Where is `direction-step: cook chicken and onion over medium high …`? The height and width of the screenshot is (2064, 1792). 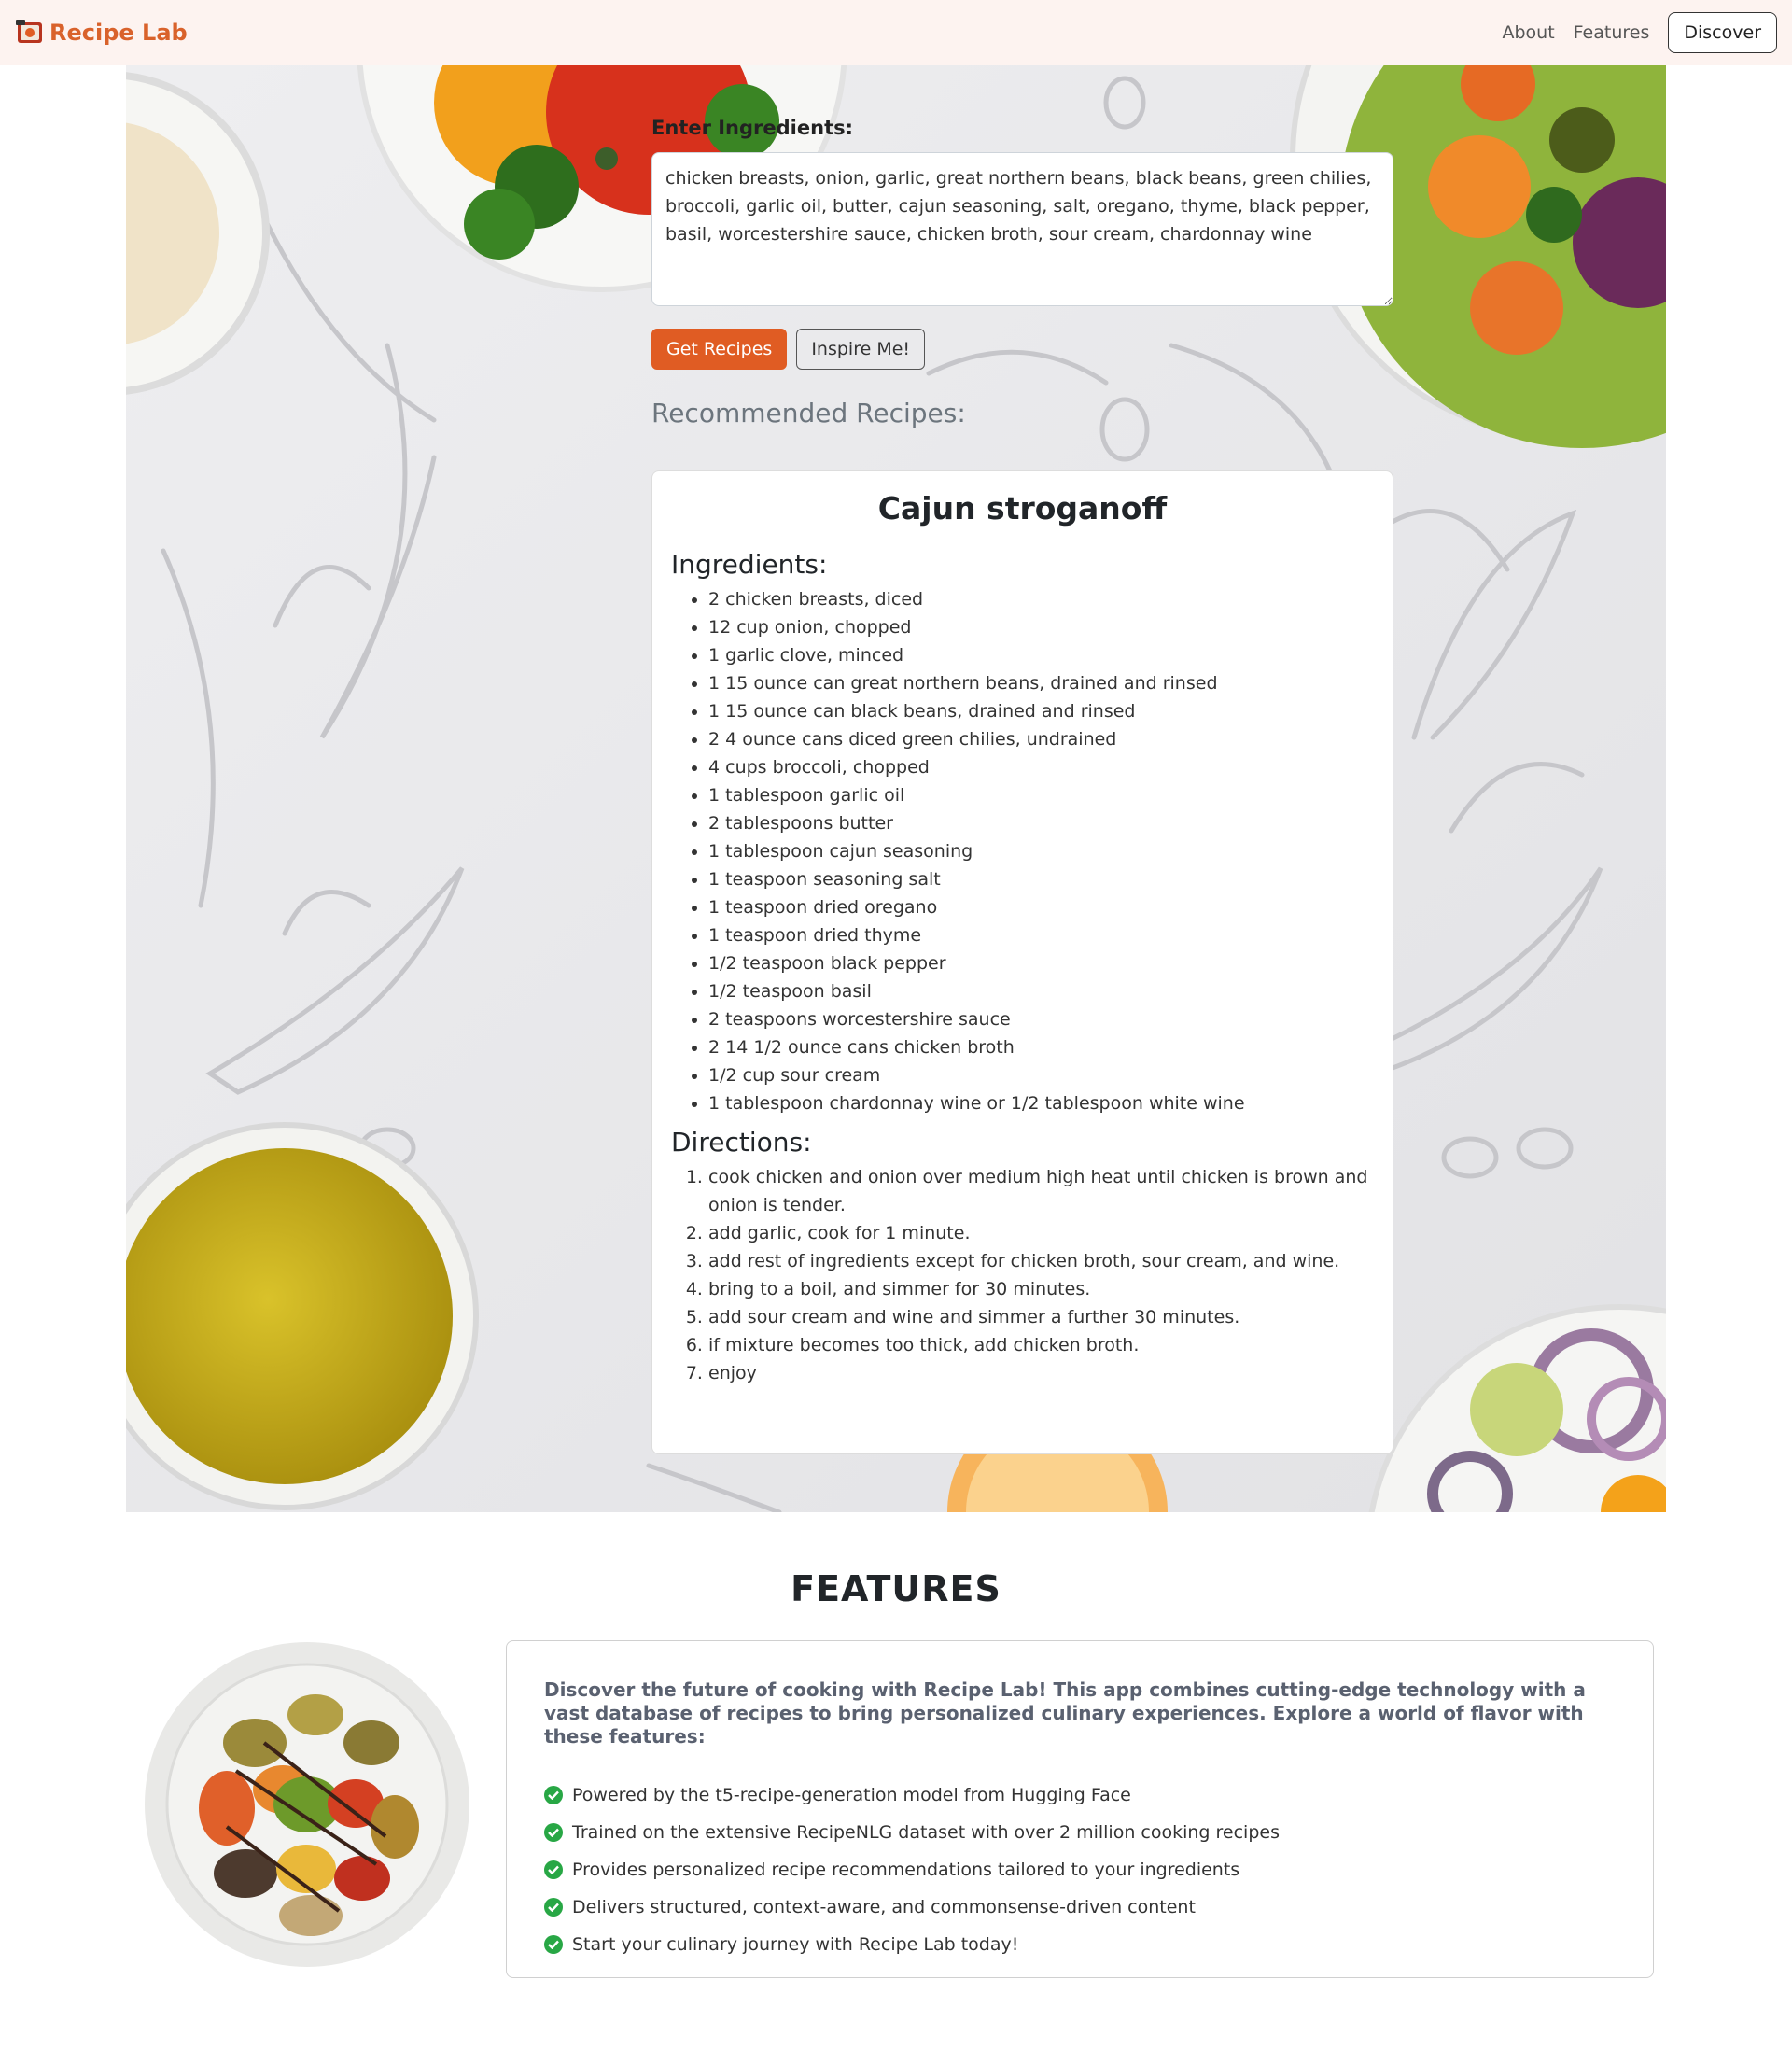 direction-step: cook chicken and onion over medium high … is located at coordinates (1041, 1191).